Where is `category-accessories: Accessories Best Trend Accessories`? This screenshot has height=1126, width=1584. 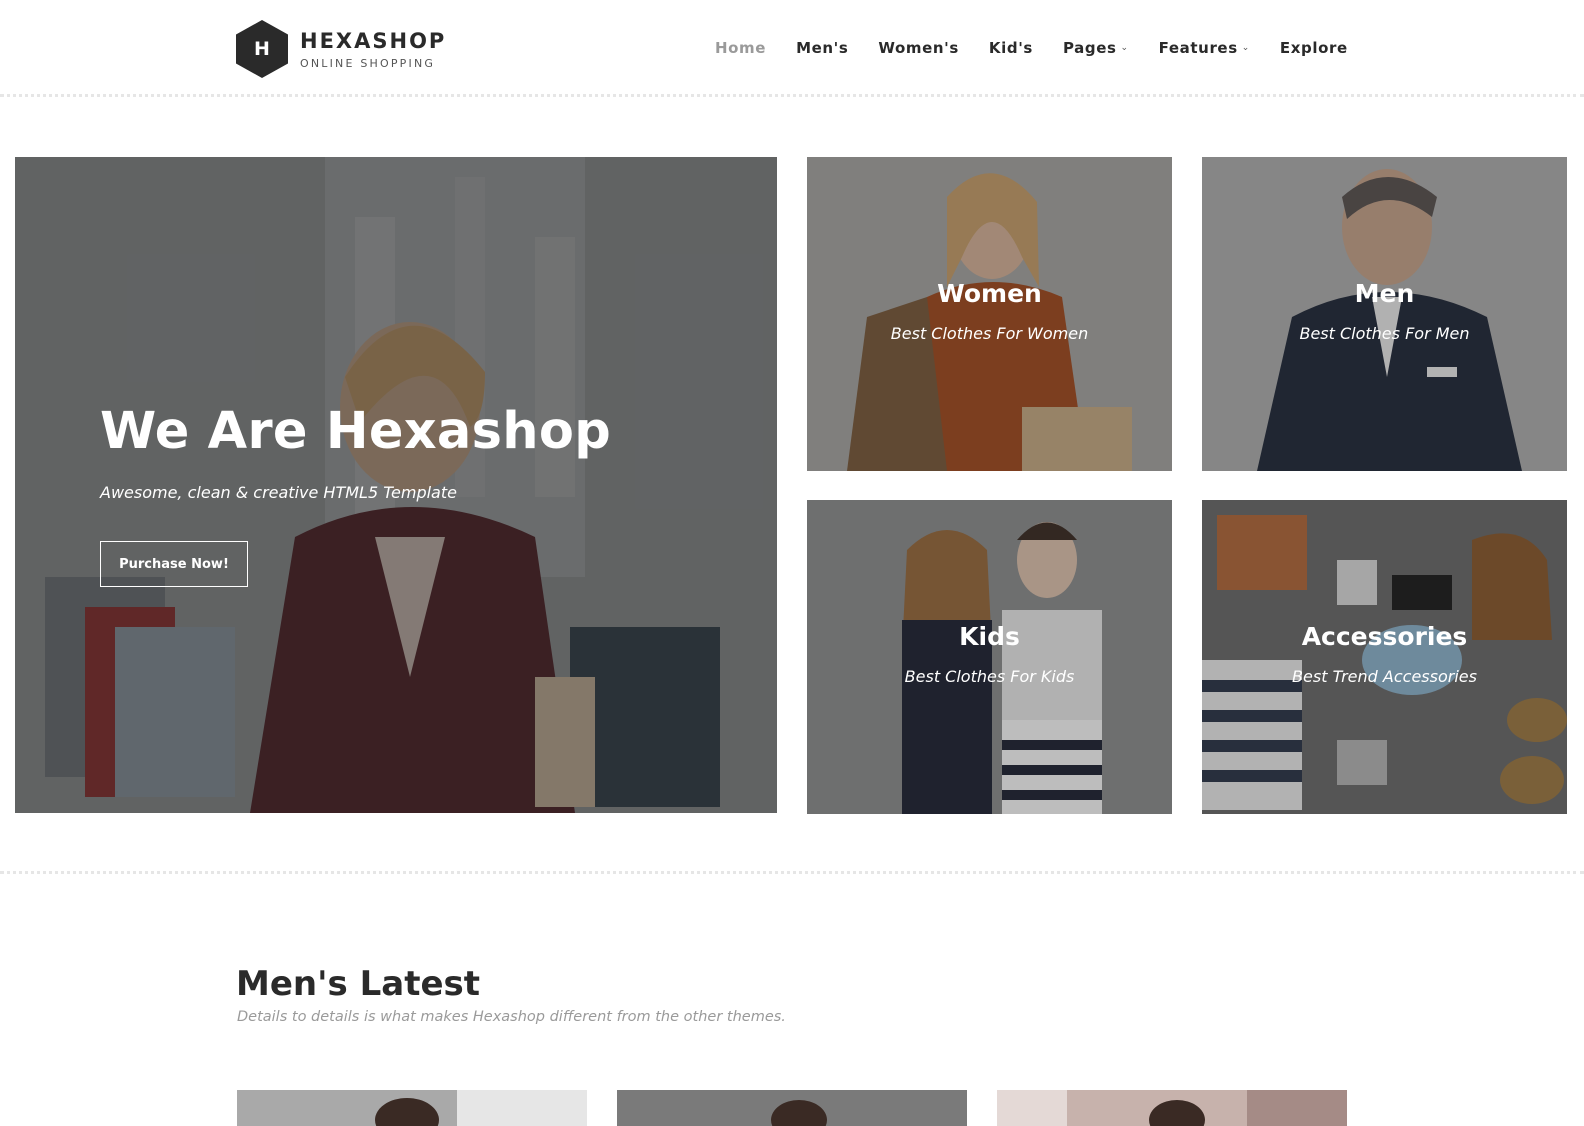 category-accessories: Accessories Best Trend Accessories is located at coordinates (1384, 657).